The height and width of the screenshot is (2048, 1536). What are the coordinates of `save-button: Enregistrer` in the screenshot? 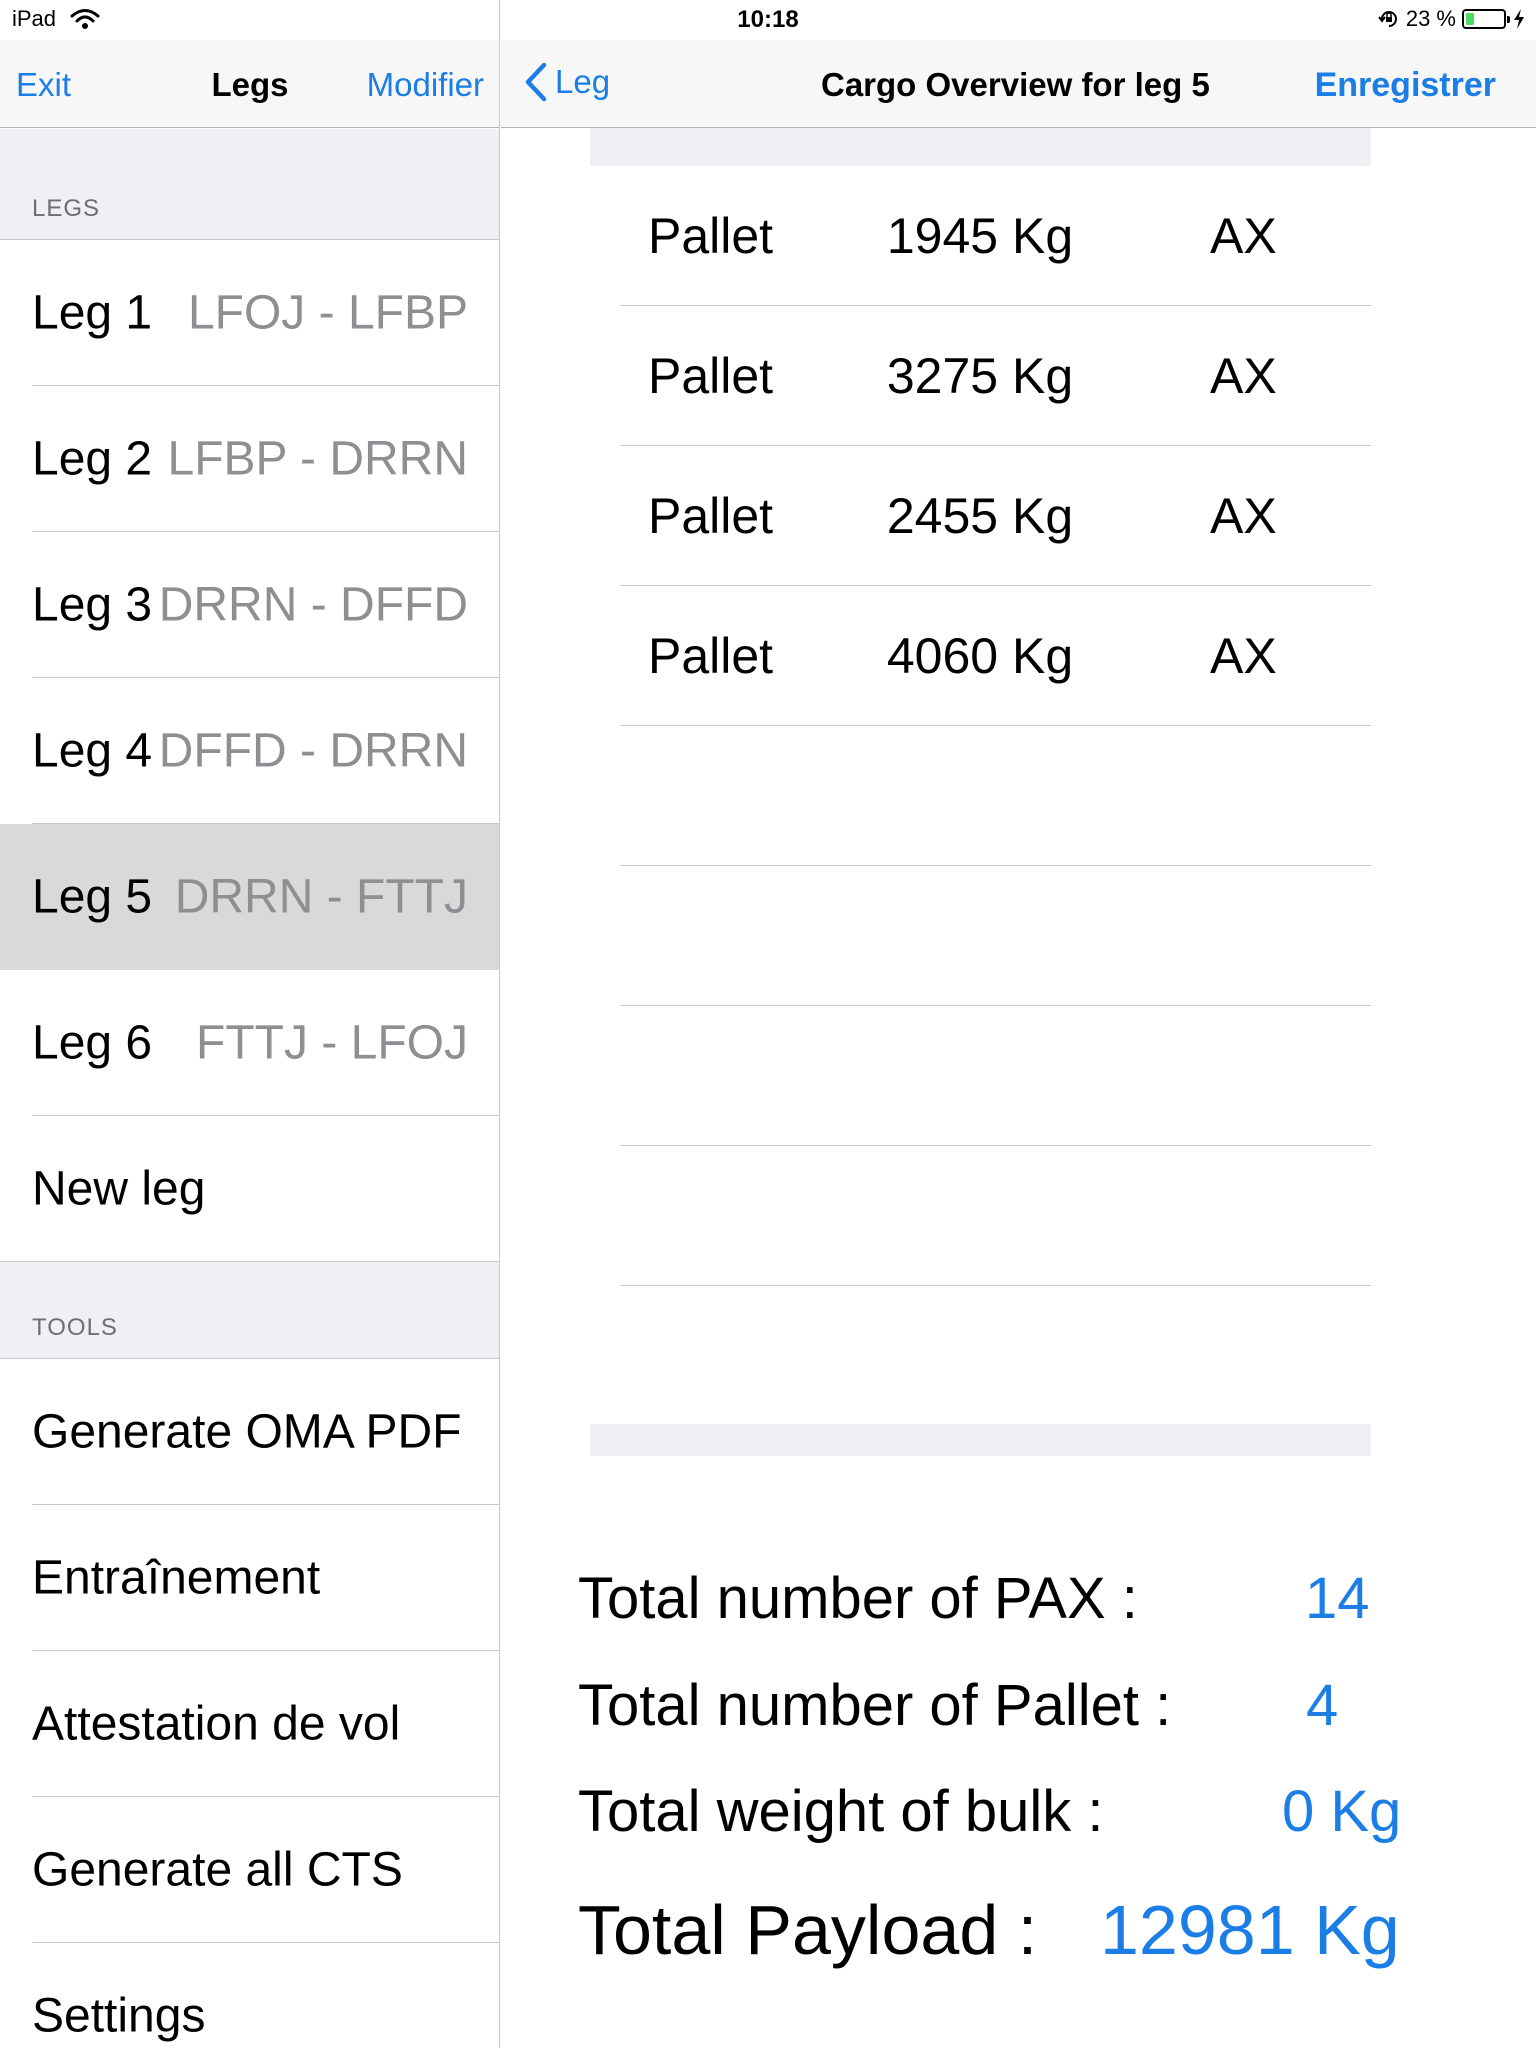 It's located at (1405, 85).